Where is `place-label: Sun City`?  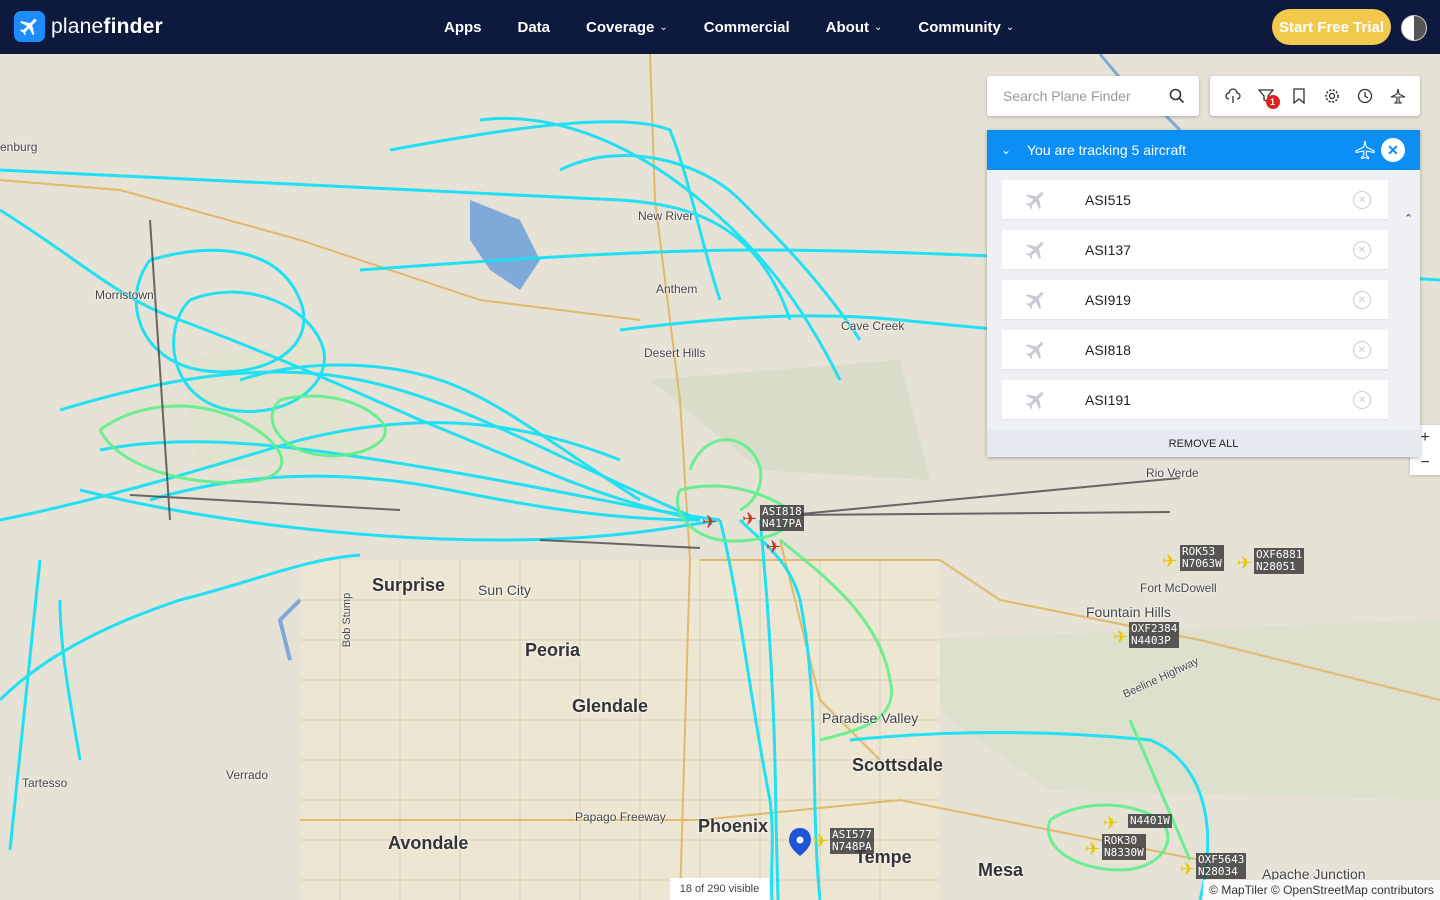 place-label: Sun City is located at coordinates (504, 590).